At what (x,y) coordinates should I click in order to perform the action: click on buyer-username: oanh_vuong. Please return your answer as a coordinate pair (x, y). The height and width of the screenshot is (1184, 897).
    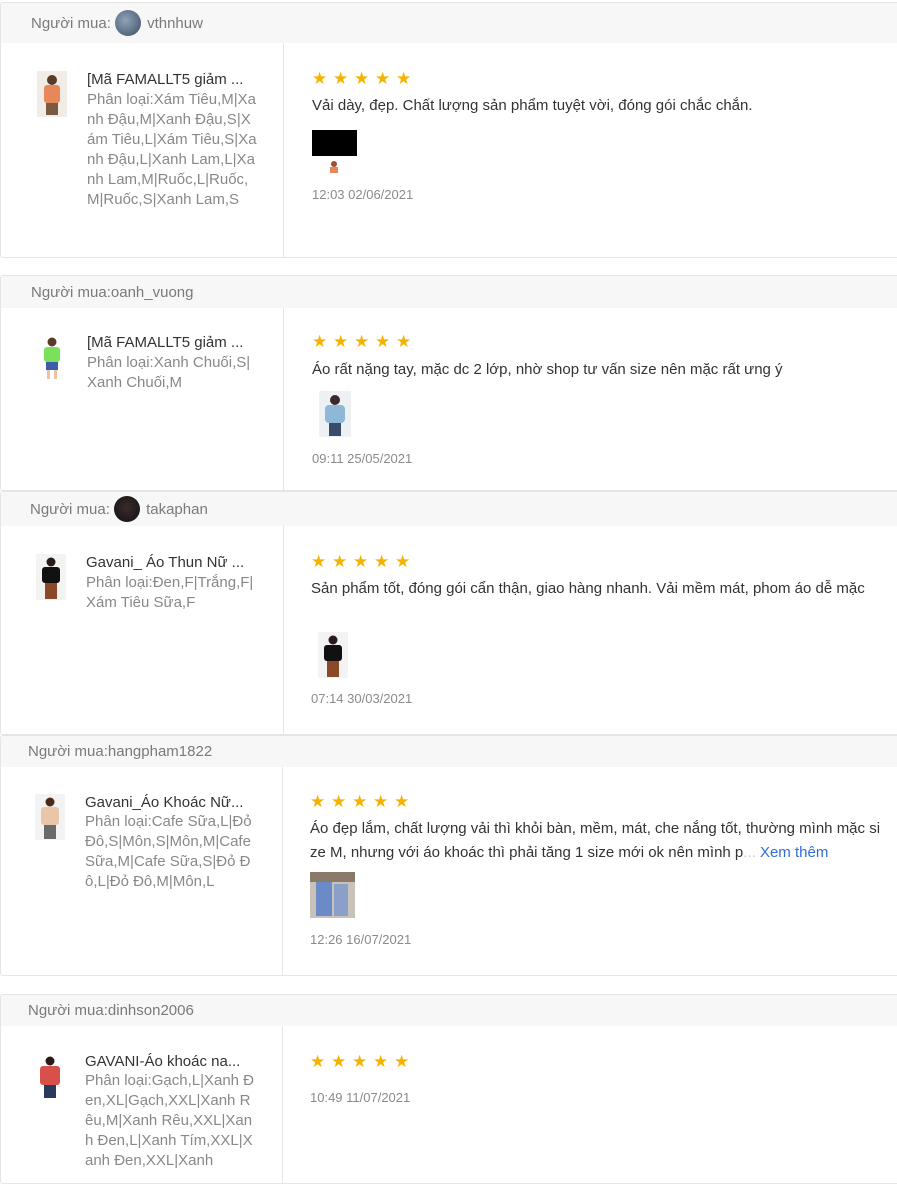
    Looking at the image, I should click on (152, 292).